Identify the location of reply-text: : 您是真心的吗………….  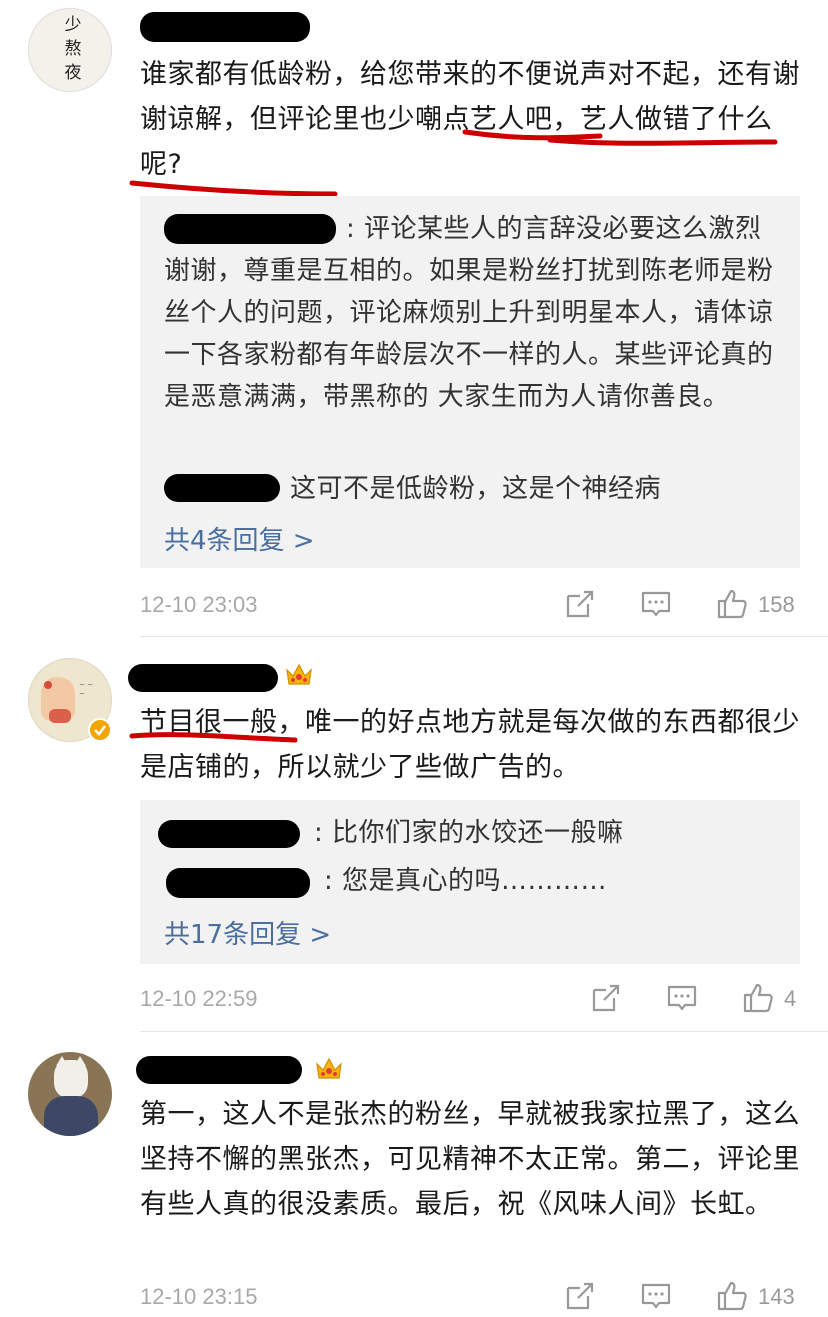
(472, 881).